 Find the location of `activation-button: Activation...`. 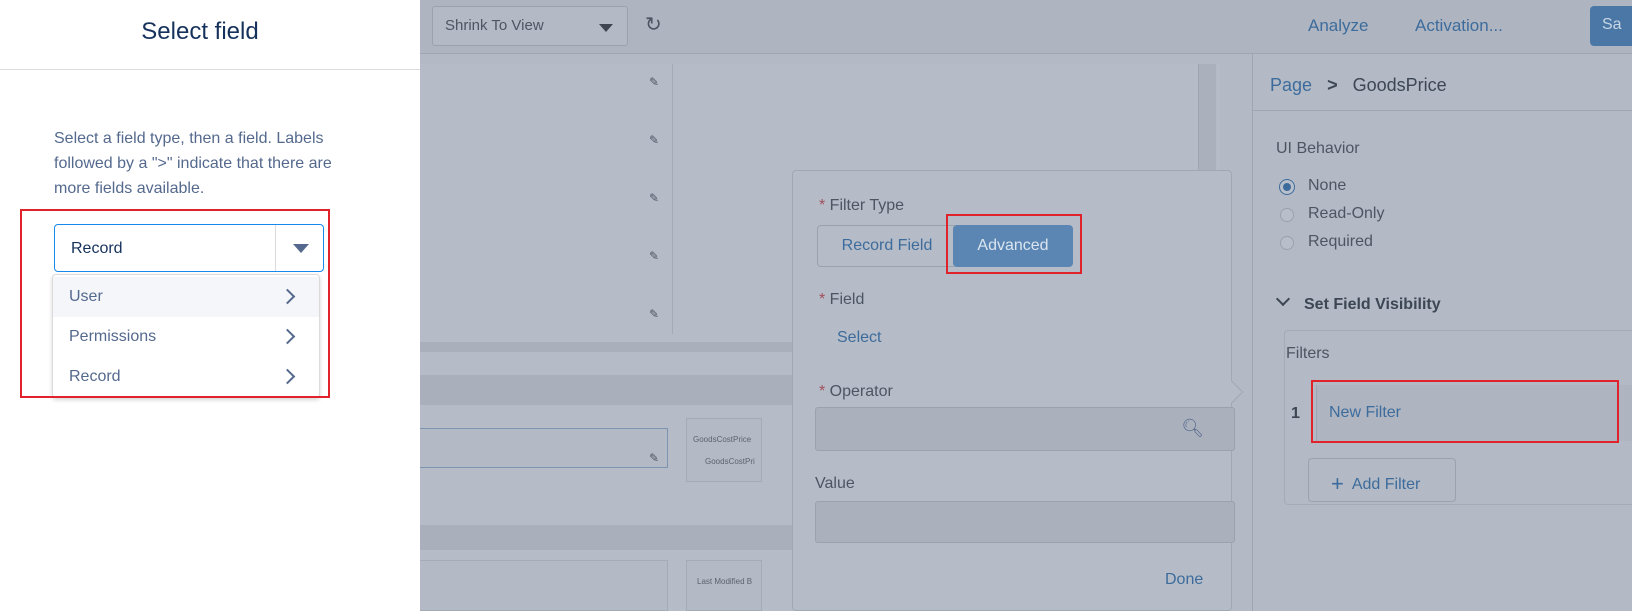

activation-button: Activation... is located at coordinates (1459, 26).